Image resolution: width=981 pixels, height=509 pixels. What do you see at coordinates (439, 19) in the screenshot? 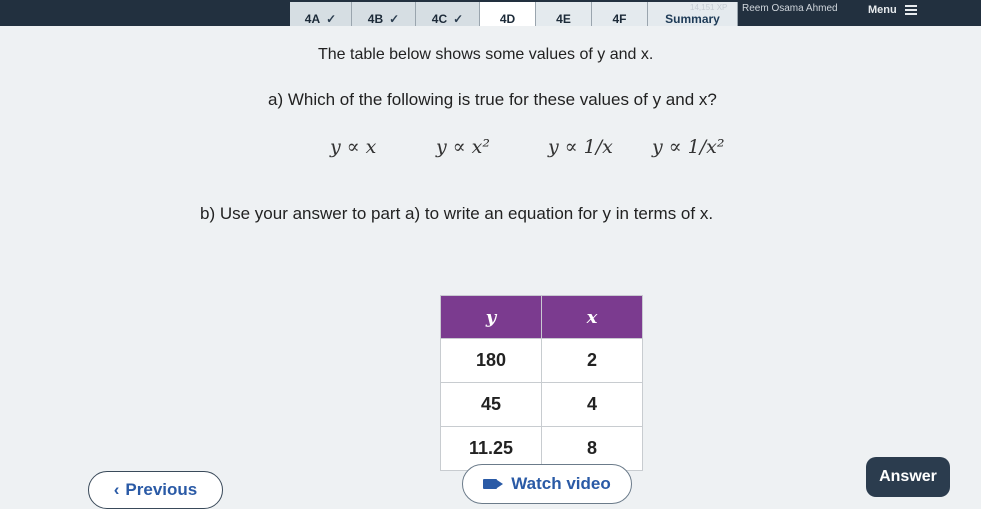
I see `tab-label: 4C` at bounding box center [439, 19].